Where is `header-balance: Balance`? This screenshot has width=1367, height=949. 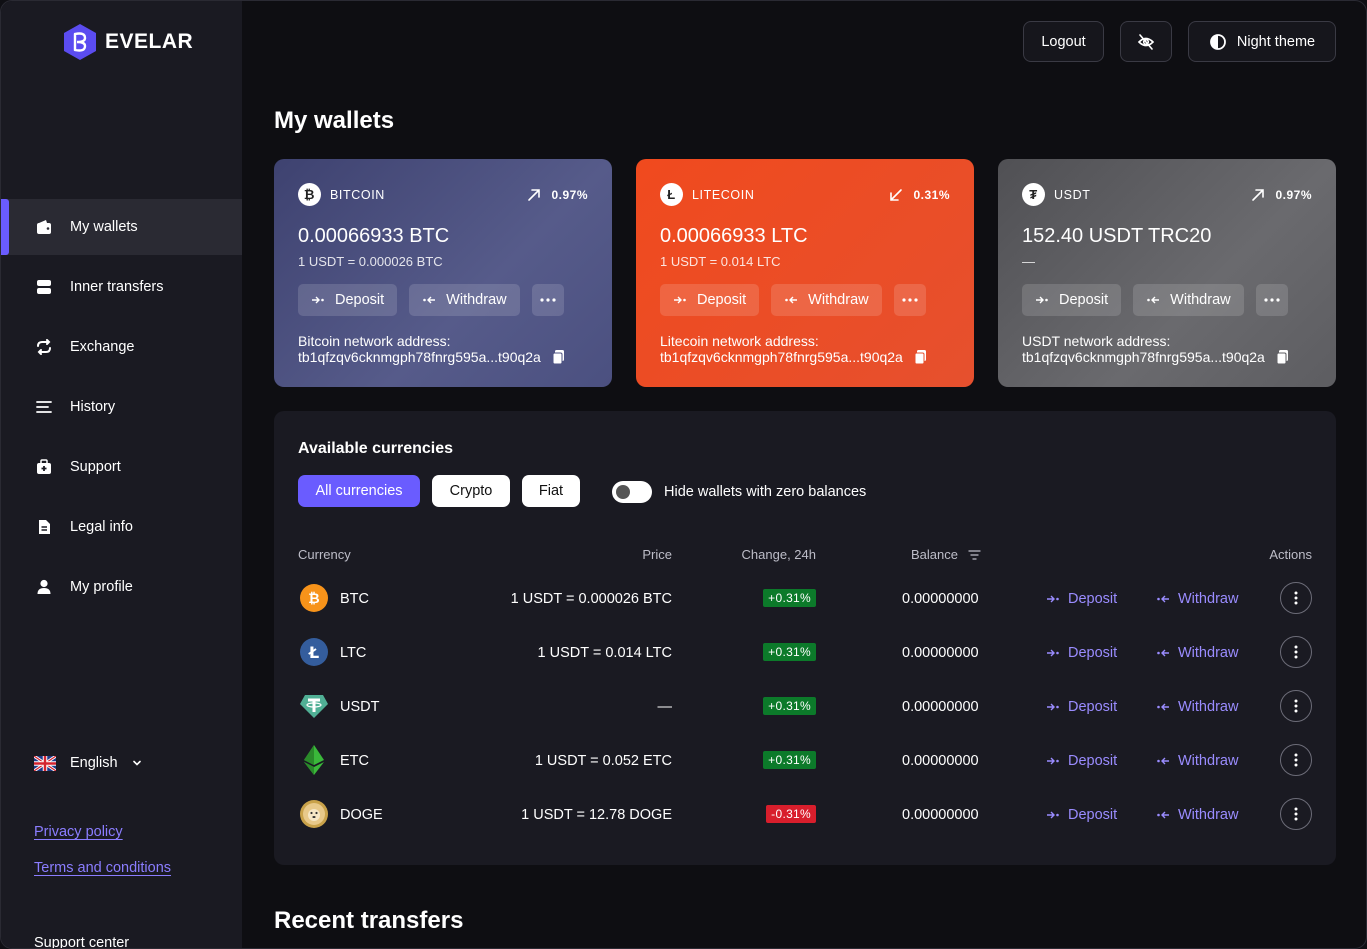 header-balance: Balance is located at coordinates (946, 554).